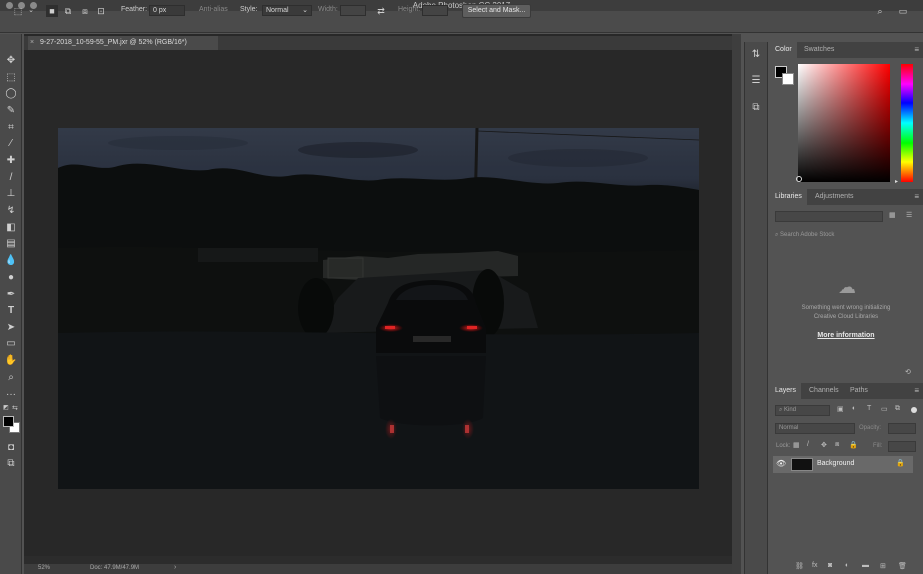 Image resolution: width=923 pixels, height=574 pixels. What do you see at coordinates (845, 235) in the screenshot?
I see `library-search: ⌕ Search Adobe Stock` at bounding box center [845, 235].